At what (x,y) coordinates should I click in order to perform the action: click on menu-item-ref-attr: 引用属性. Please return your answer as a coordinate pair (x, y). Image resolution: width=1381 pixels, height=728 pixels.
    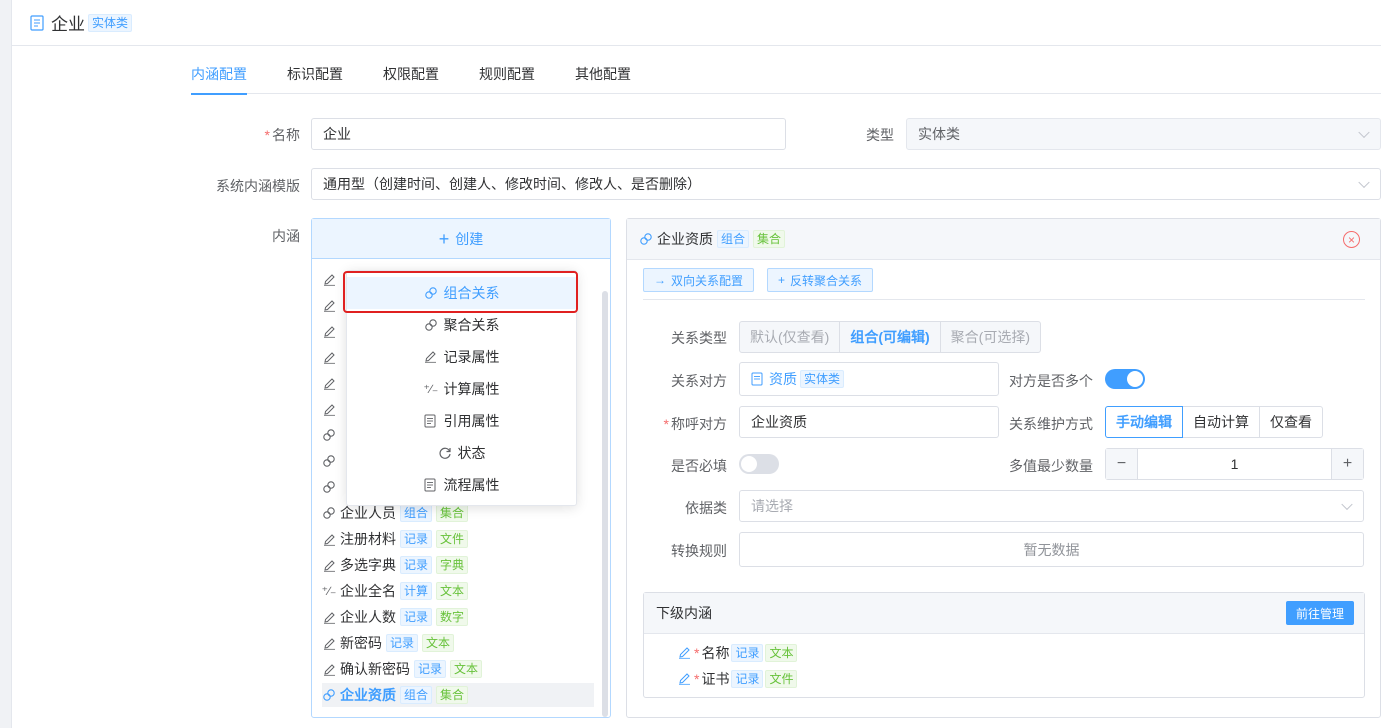
    Looking at the image, I should click on (461, 421).